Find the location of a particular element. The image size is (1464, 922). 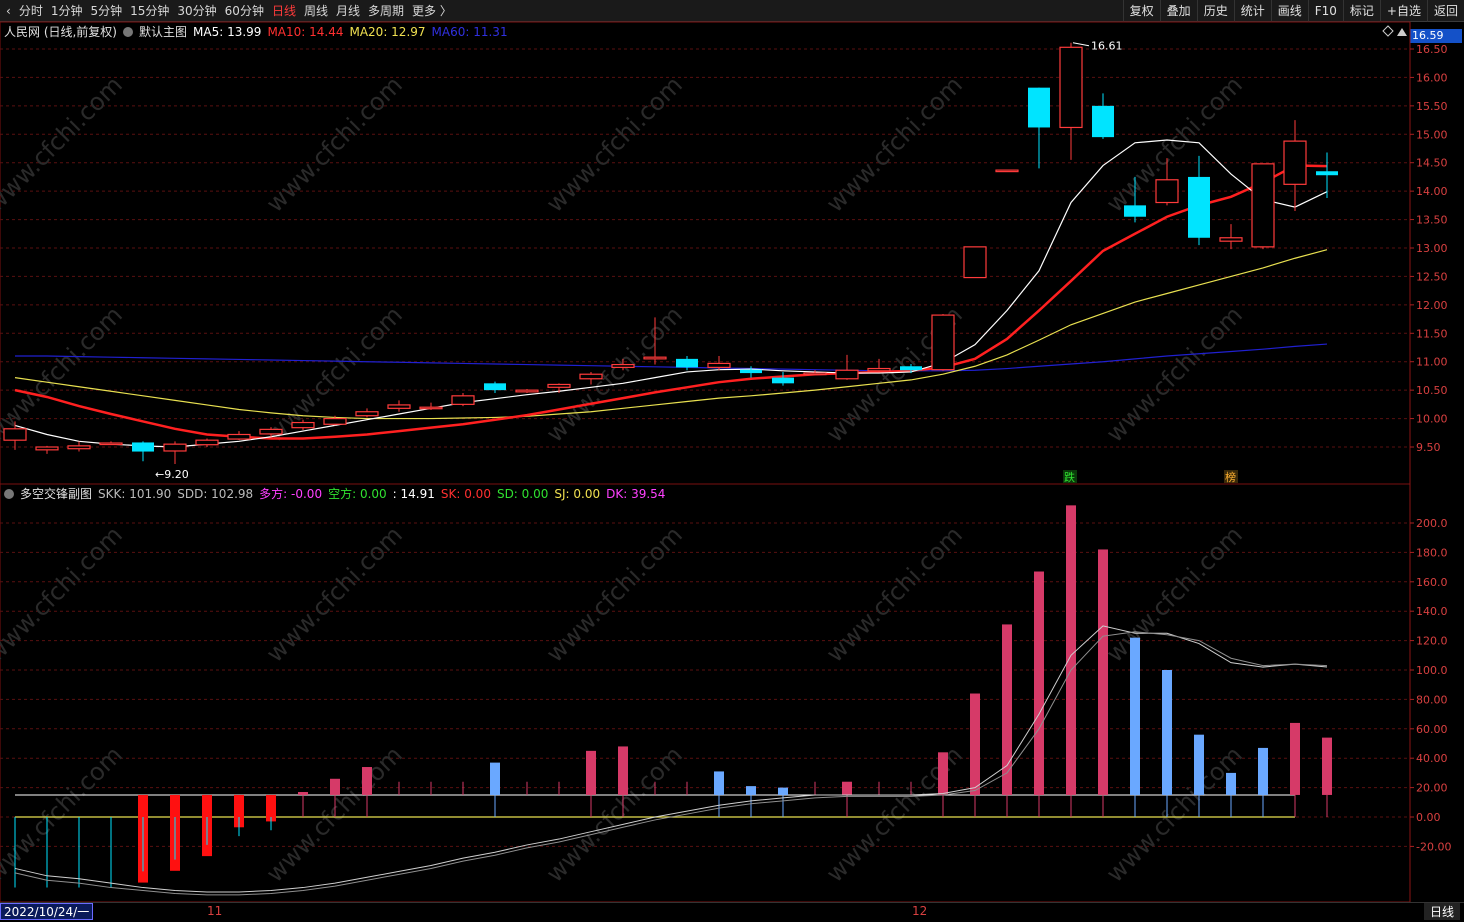

high-pointer is located at coordinates (1081, 44).